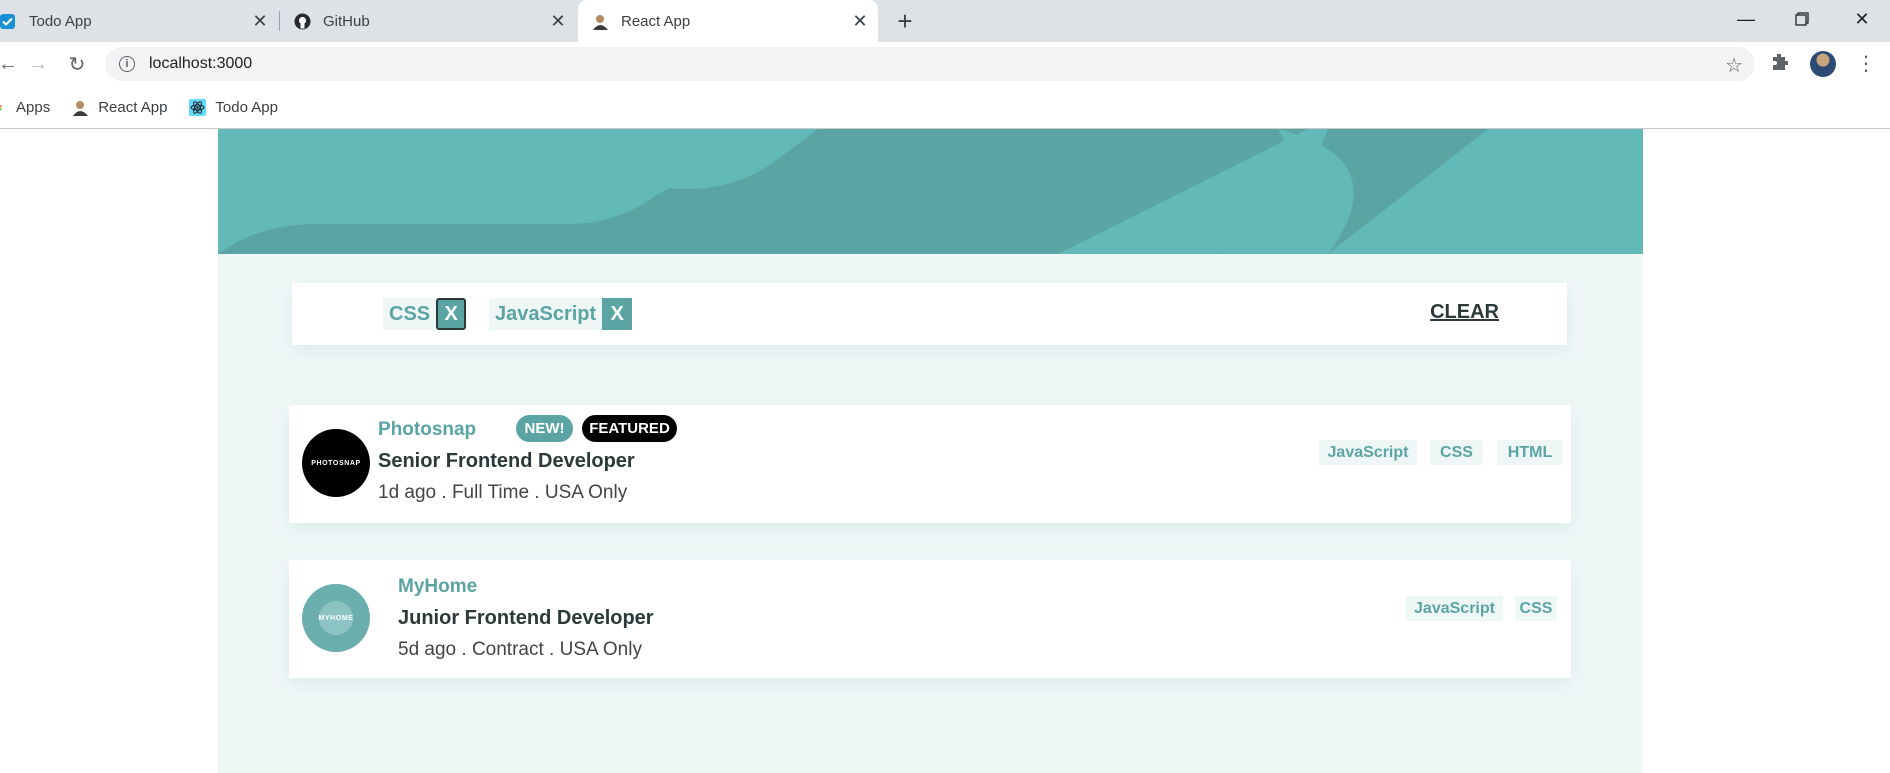  What do you see at coordinates (438, 586) in the screenshot?
I see `company-name: MyHome` at bounding box center [438, 586].